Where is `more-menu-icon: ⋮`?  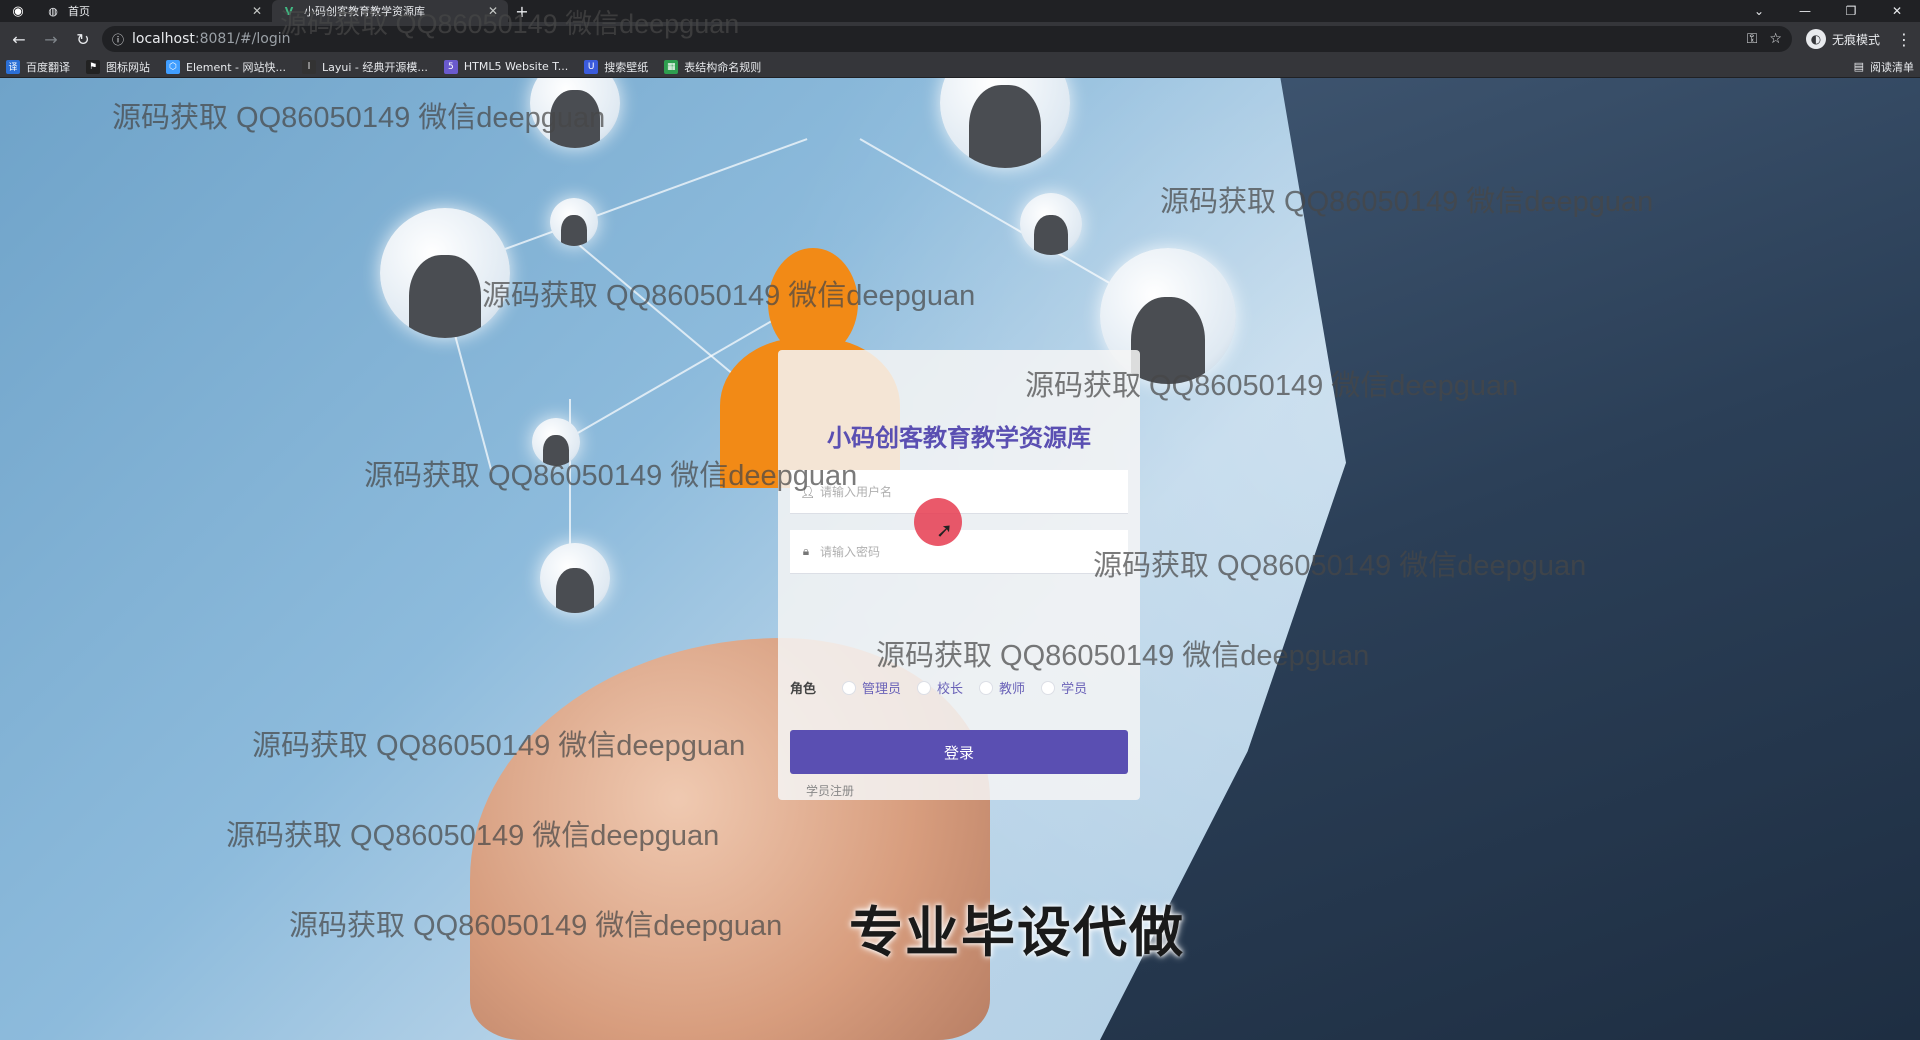 more-menu-icon: ⋮ is located at coordinates (1904, 39).